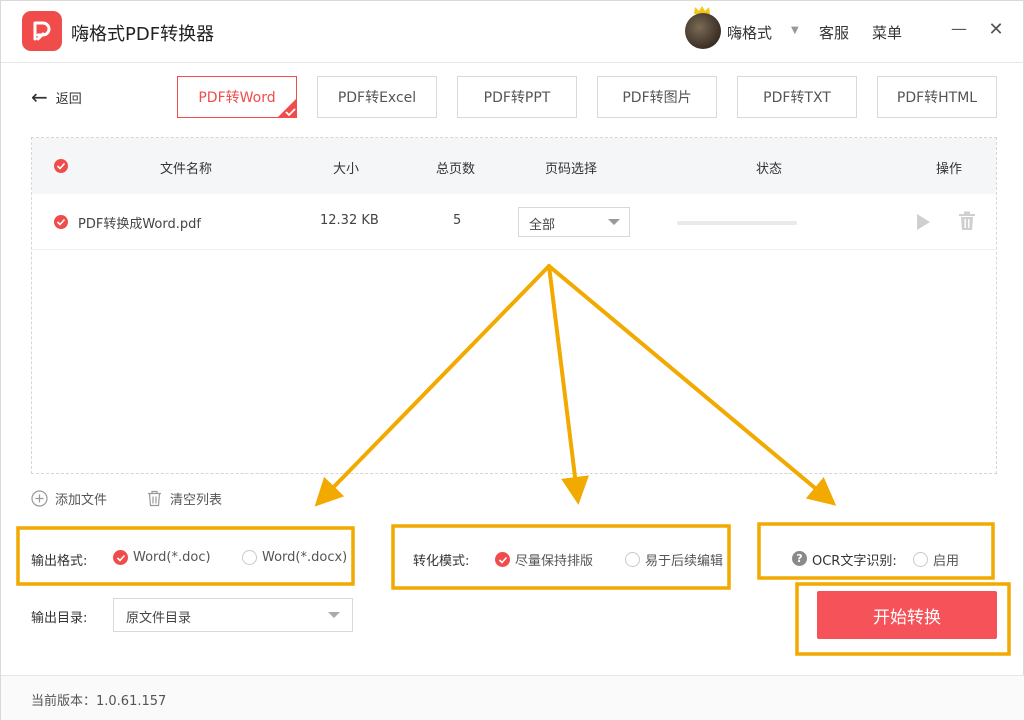 The image size is (1024, 720). I want to click on title-bar: 嗨格式PDF转换器 嗨格式 ▼ 客服 菜单 — ✕, so click(512, 32).